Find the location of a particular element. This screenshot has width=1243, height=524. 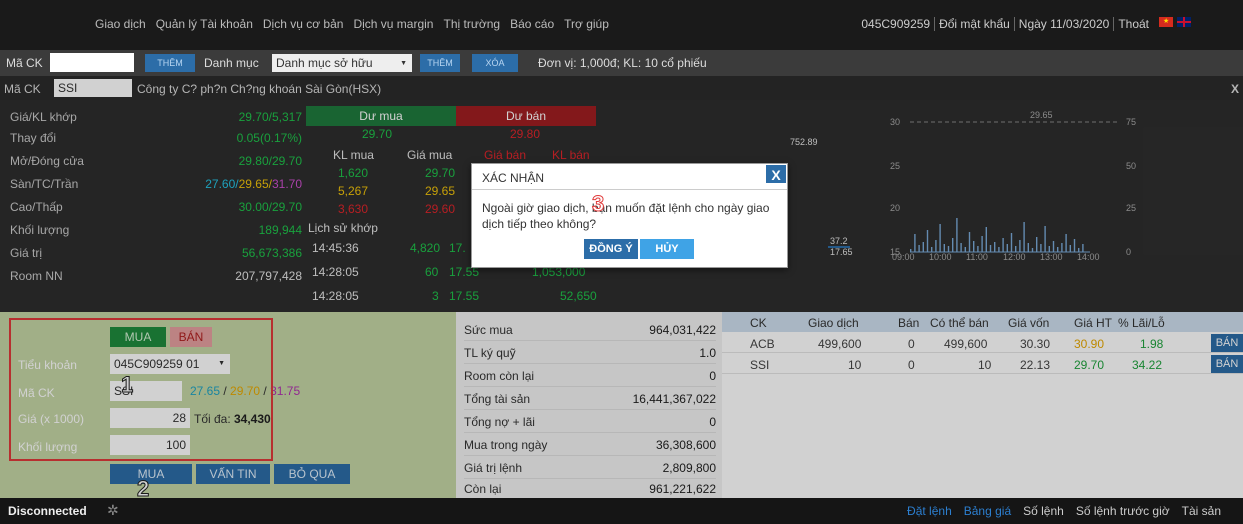

logout-link: Thoát is located at coordinates (1133, 24).